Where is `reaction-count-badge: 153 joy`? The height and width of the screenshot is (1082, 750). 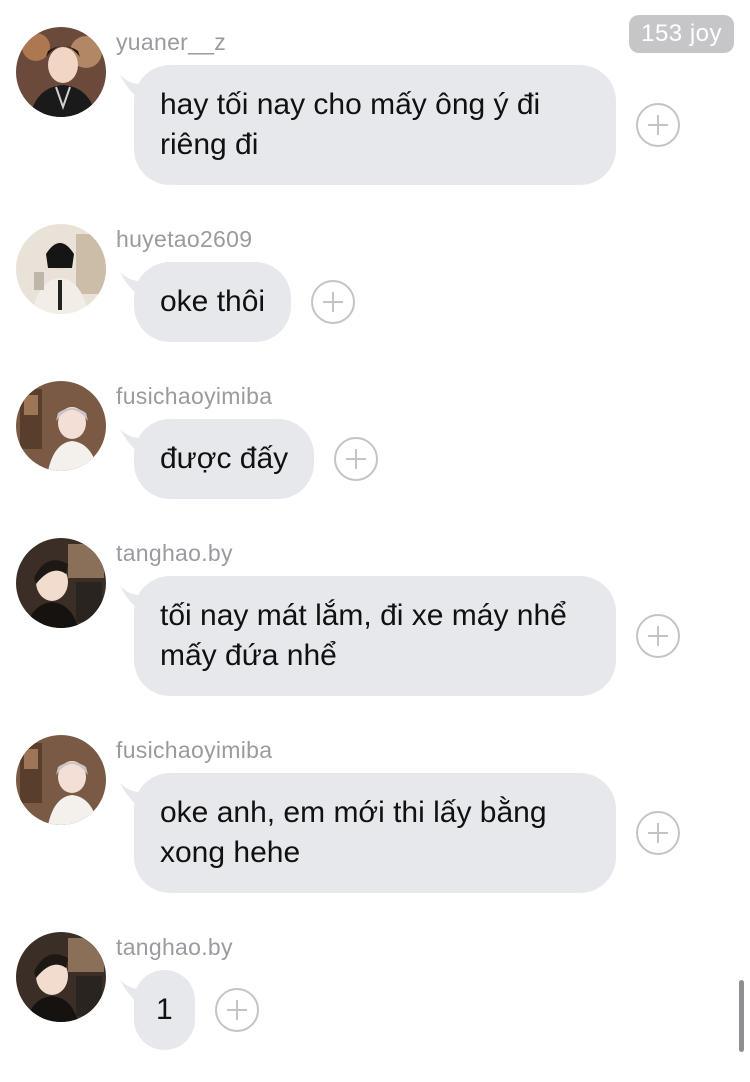
reaction-count-badge: 153 joy is located at coordinates (681, 34).